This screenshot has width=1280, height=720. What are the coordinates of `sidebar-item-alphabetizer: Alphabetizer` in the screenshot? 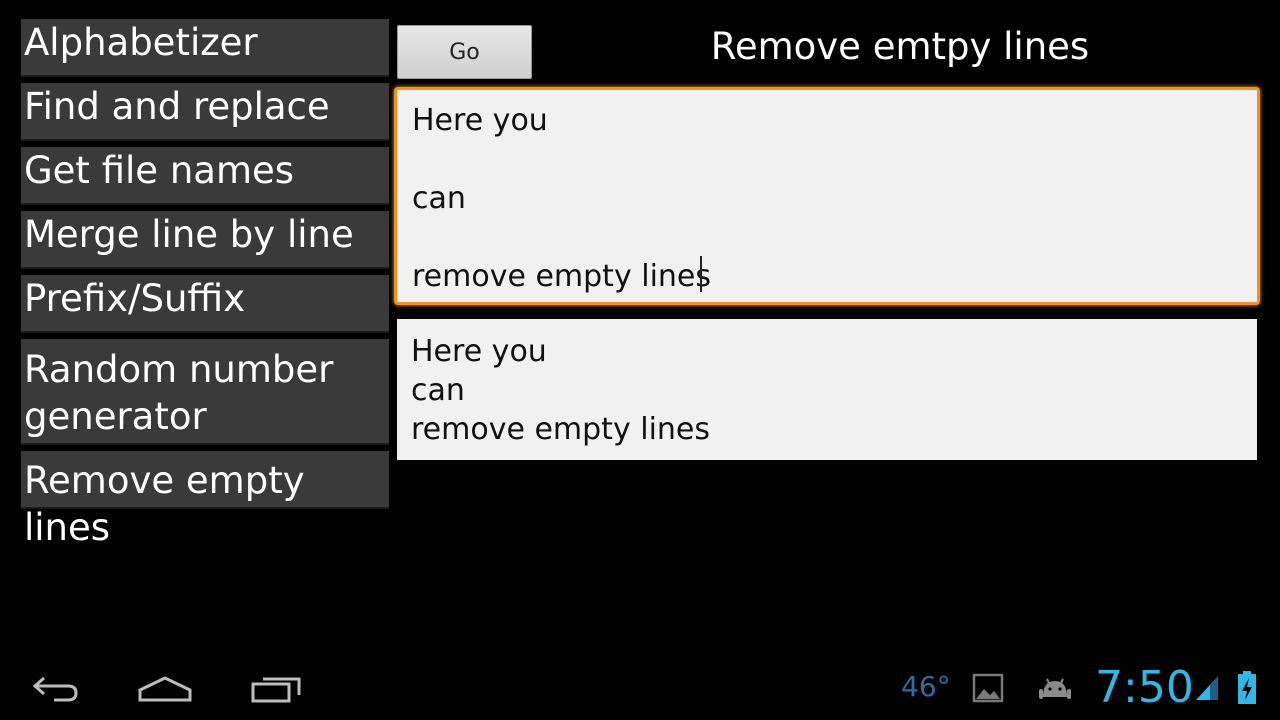 It's located at (205, 48).